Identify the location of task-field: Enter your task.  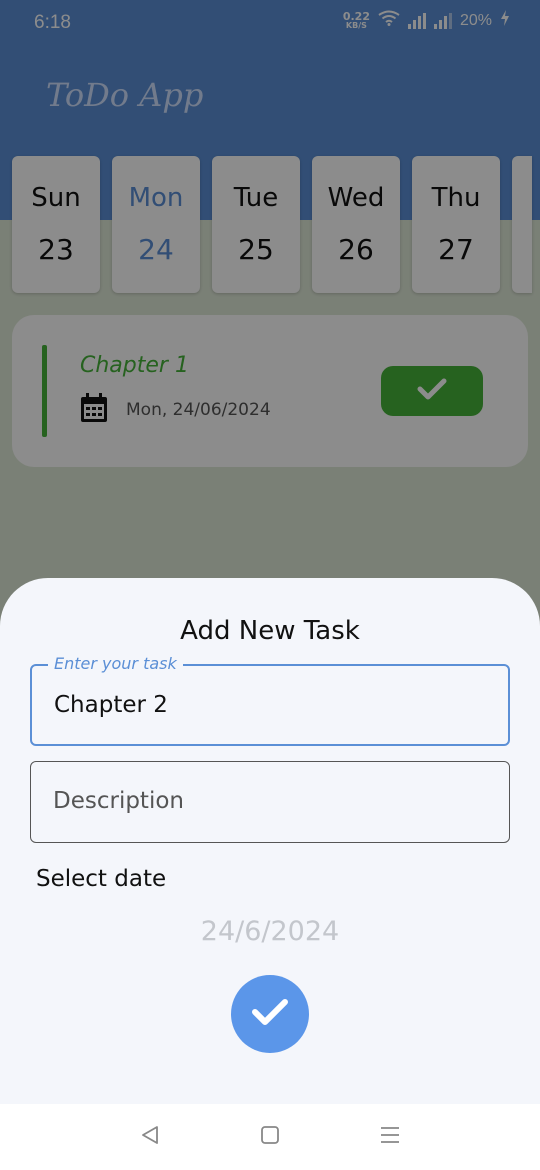
(270, 700).